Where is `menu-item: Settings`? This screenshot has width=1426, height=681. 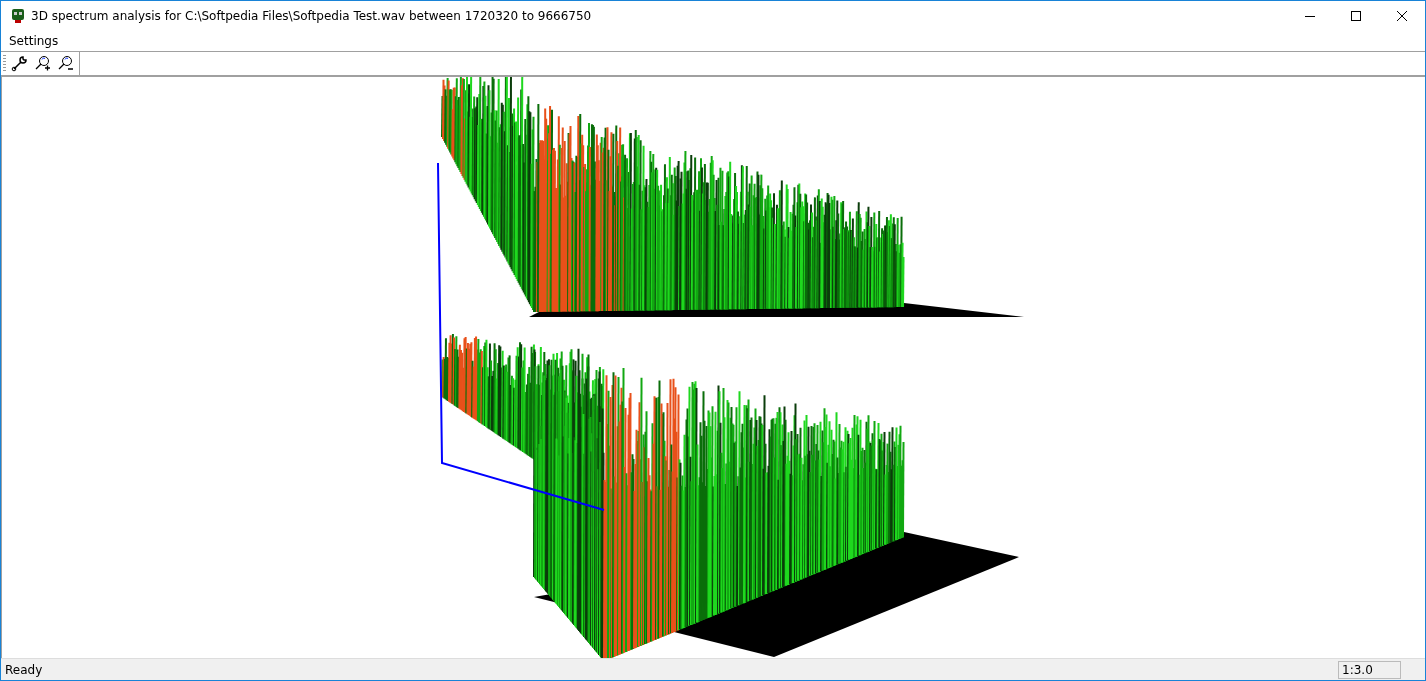
menu-item: Settings is located at coordinates (34, 41).